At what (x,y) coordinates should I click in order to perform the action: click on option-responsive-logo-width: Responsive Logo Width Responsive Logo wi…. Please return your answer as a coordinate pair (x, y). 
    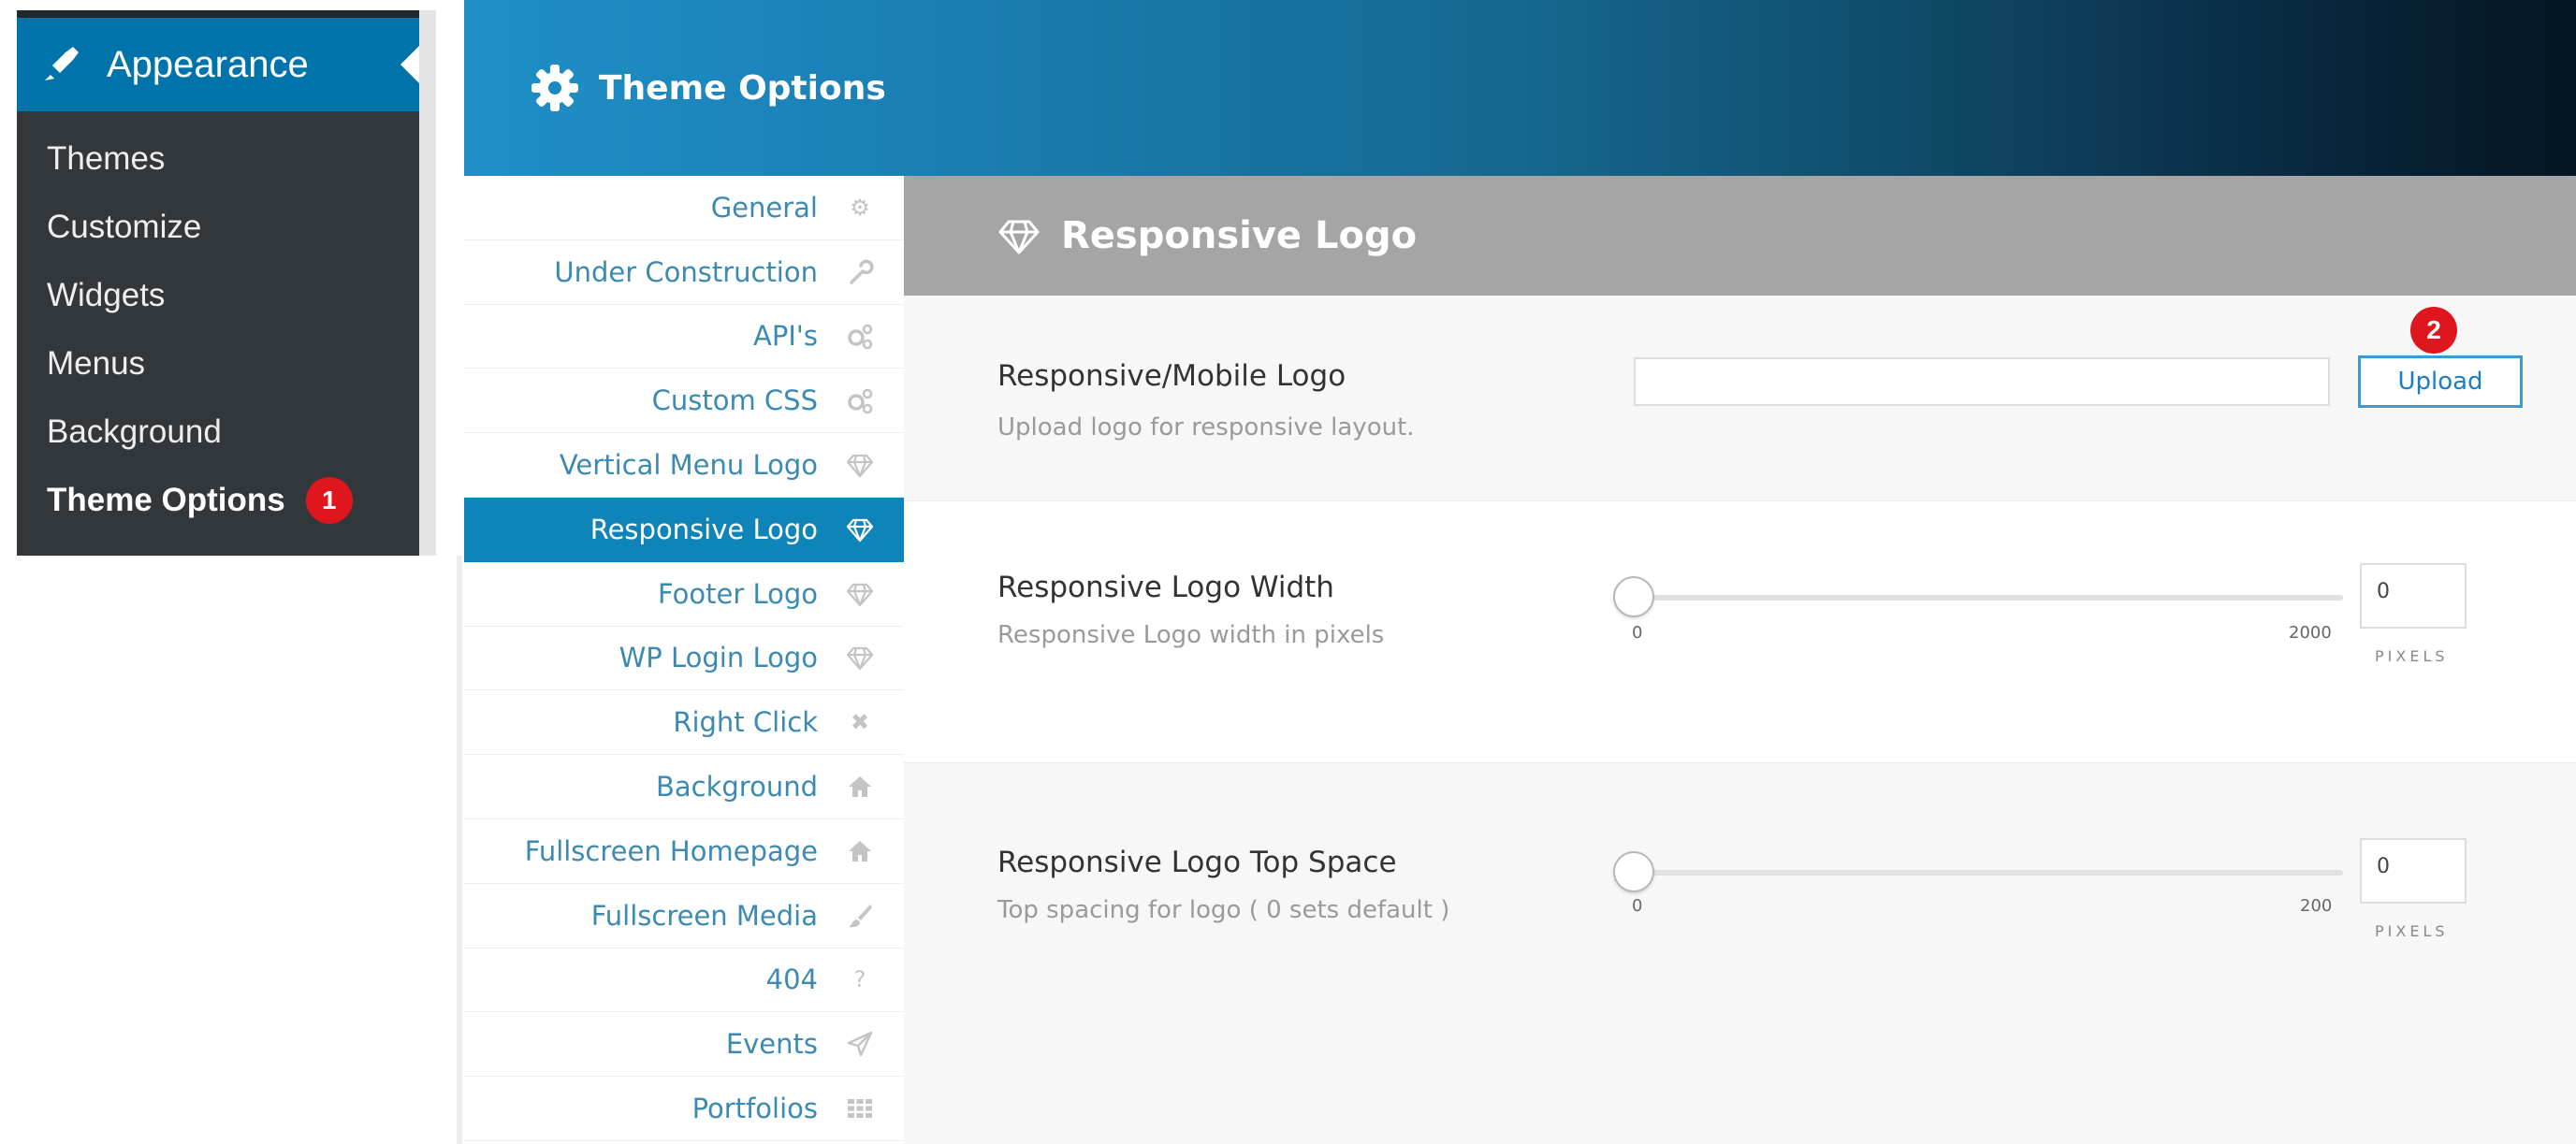
    Looking at the image, I should click on (1740, 632).